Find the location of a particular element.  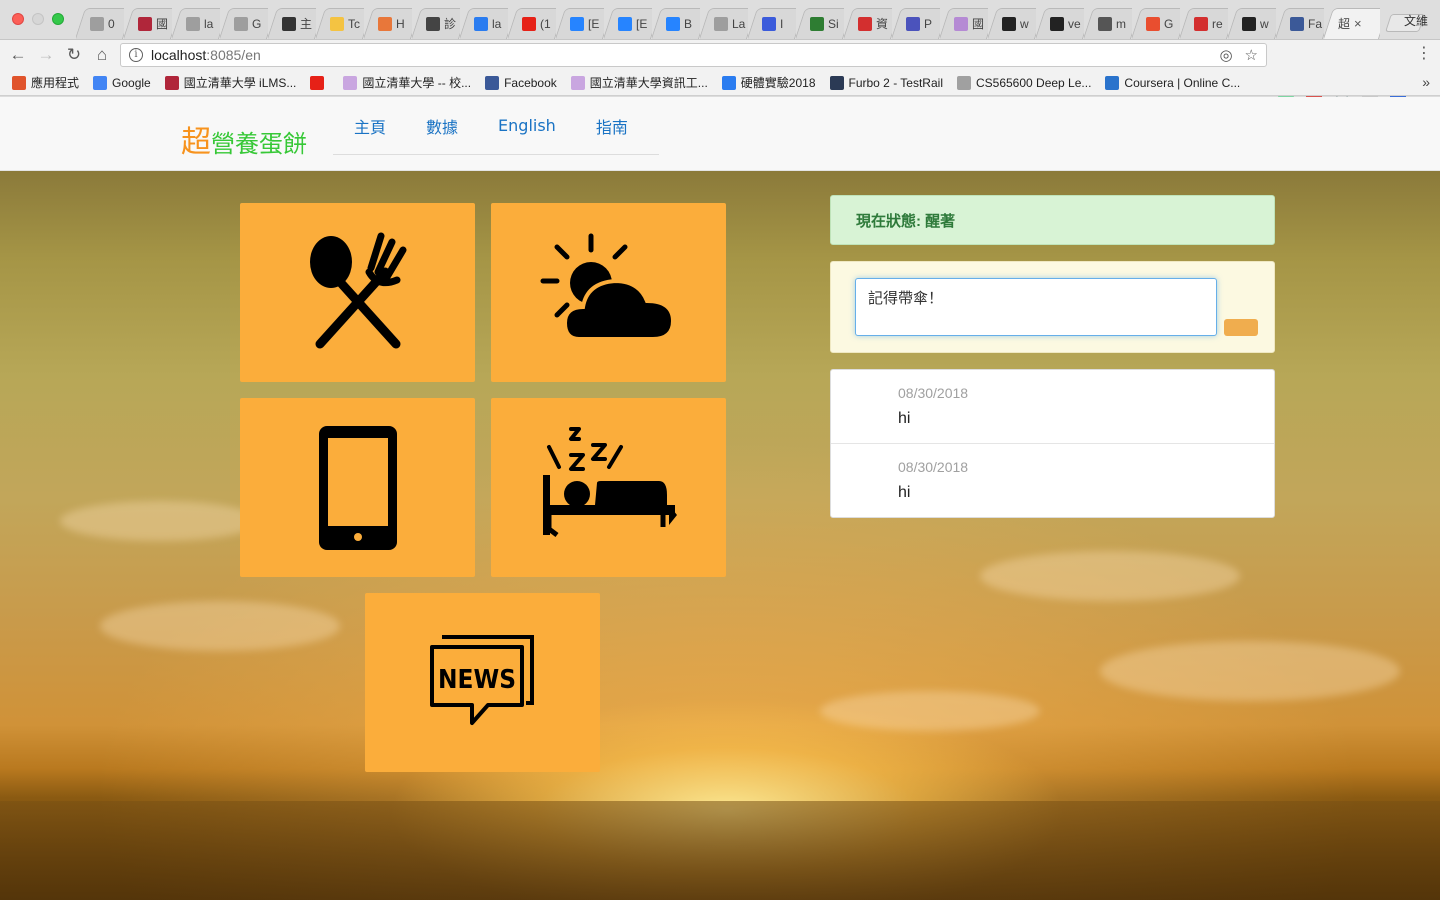

list-item: 08/30/2018 hi is located at coordinates (1052, 407).